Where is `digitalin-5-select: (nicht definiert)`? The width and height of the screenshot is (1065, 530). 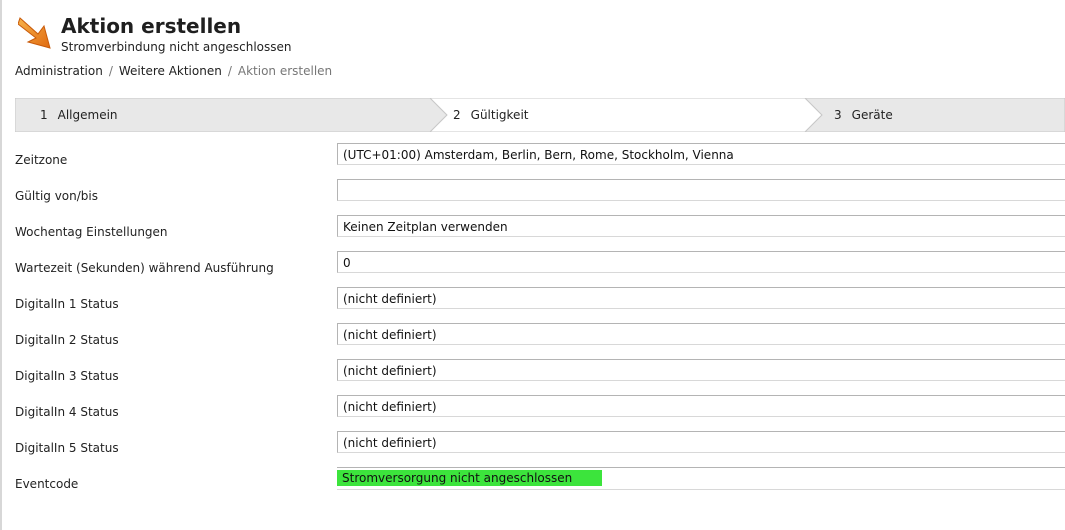 digitalin-5-select: (nicht definiert) is located at coordinates (701, 442).